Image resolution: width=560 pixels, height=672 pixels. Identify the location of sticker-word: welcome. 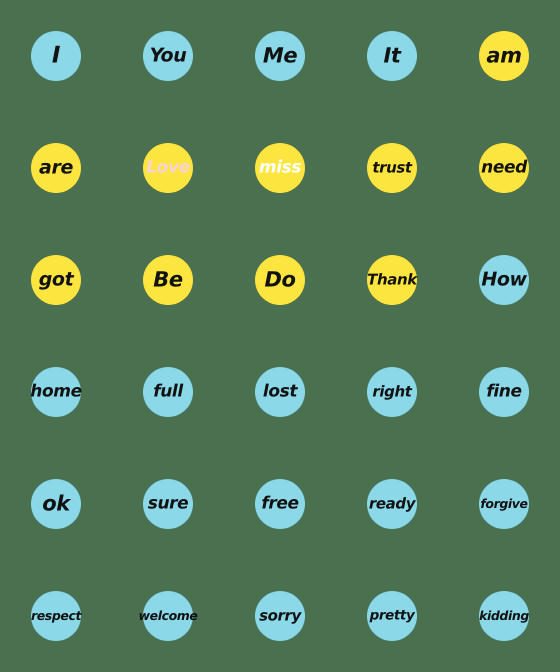
(168, 615).